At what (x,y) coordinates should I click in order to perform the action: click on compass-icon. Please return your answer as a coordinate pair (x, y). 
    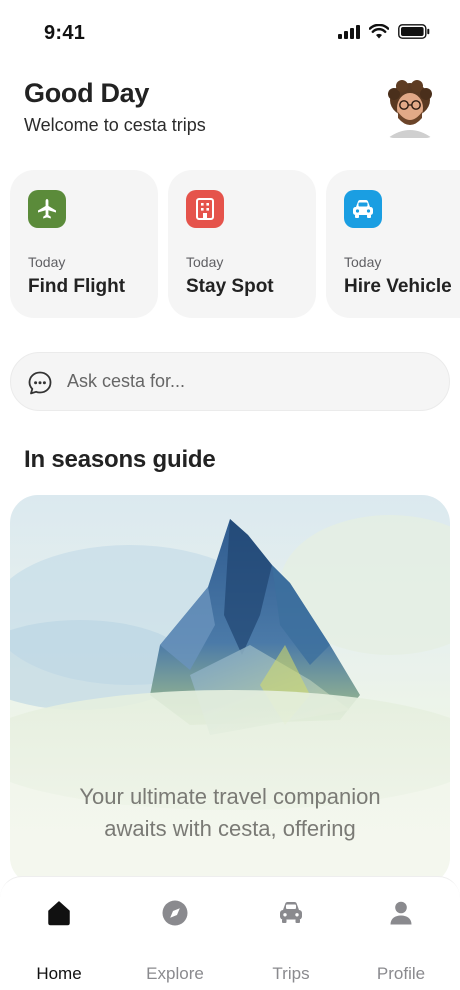
    Looking at the image, I should click on (175, 913).